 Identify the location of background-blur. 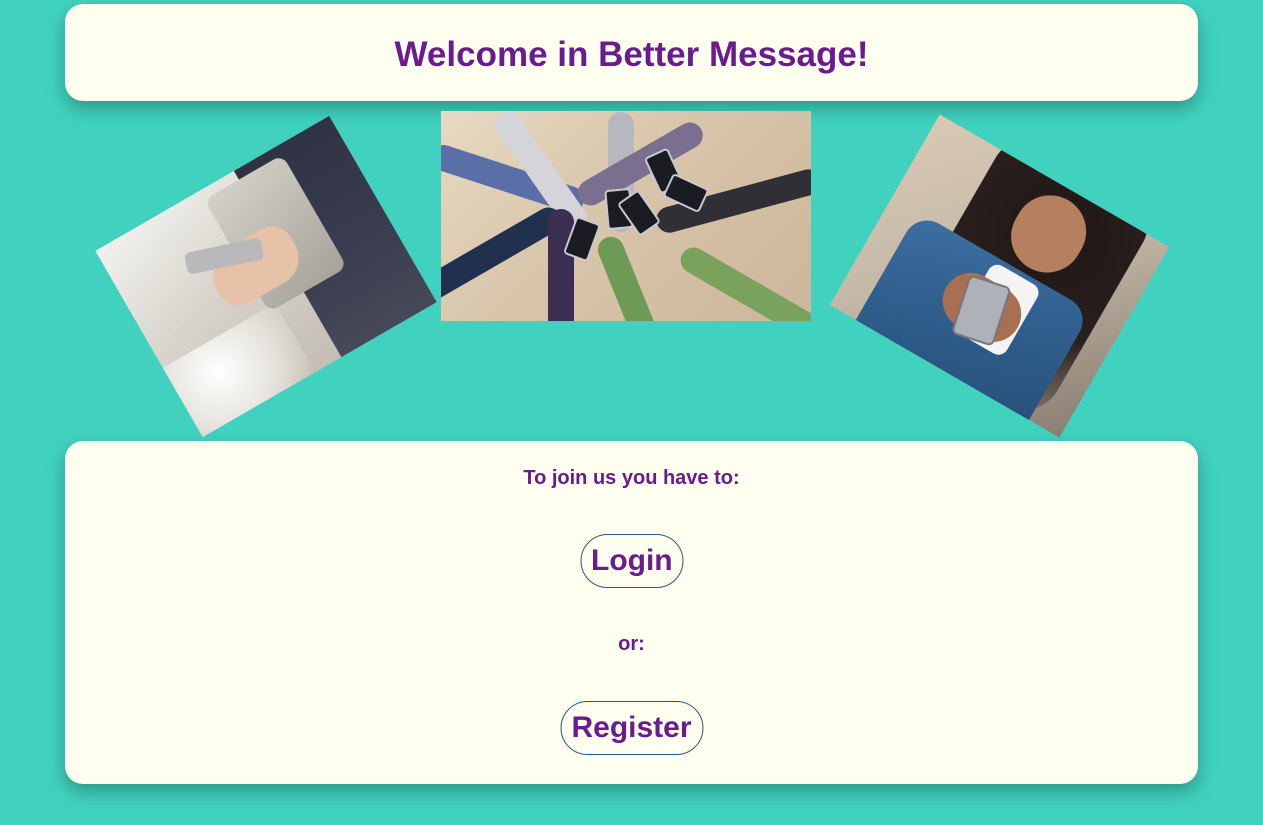
(235, 370).